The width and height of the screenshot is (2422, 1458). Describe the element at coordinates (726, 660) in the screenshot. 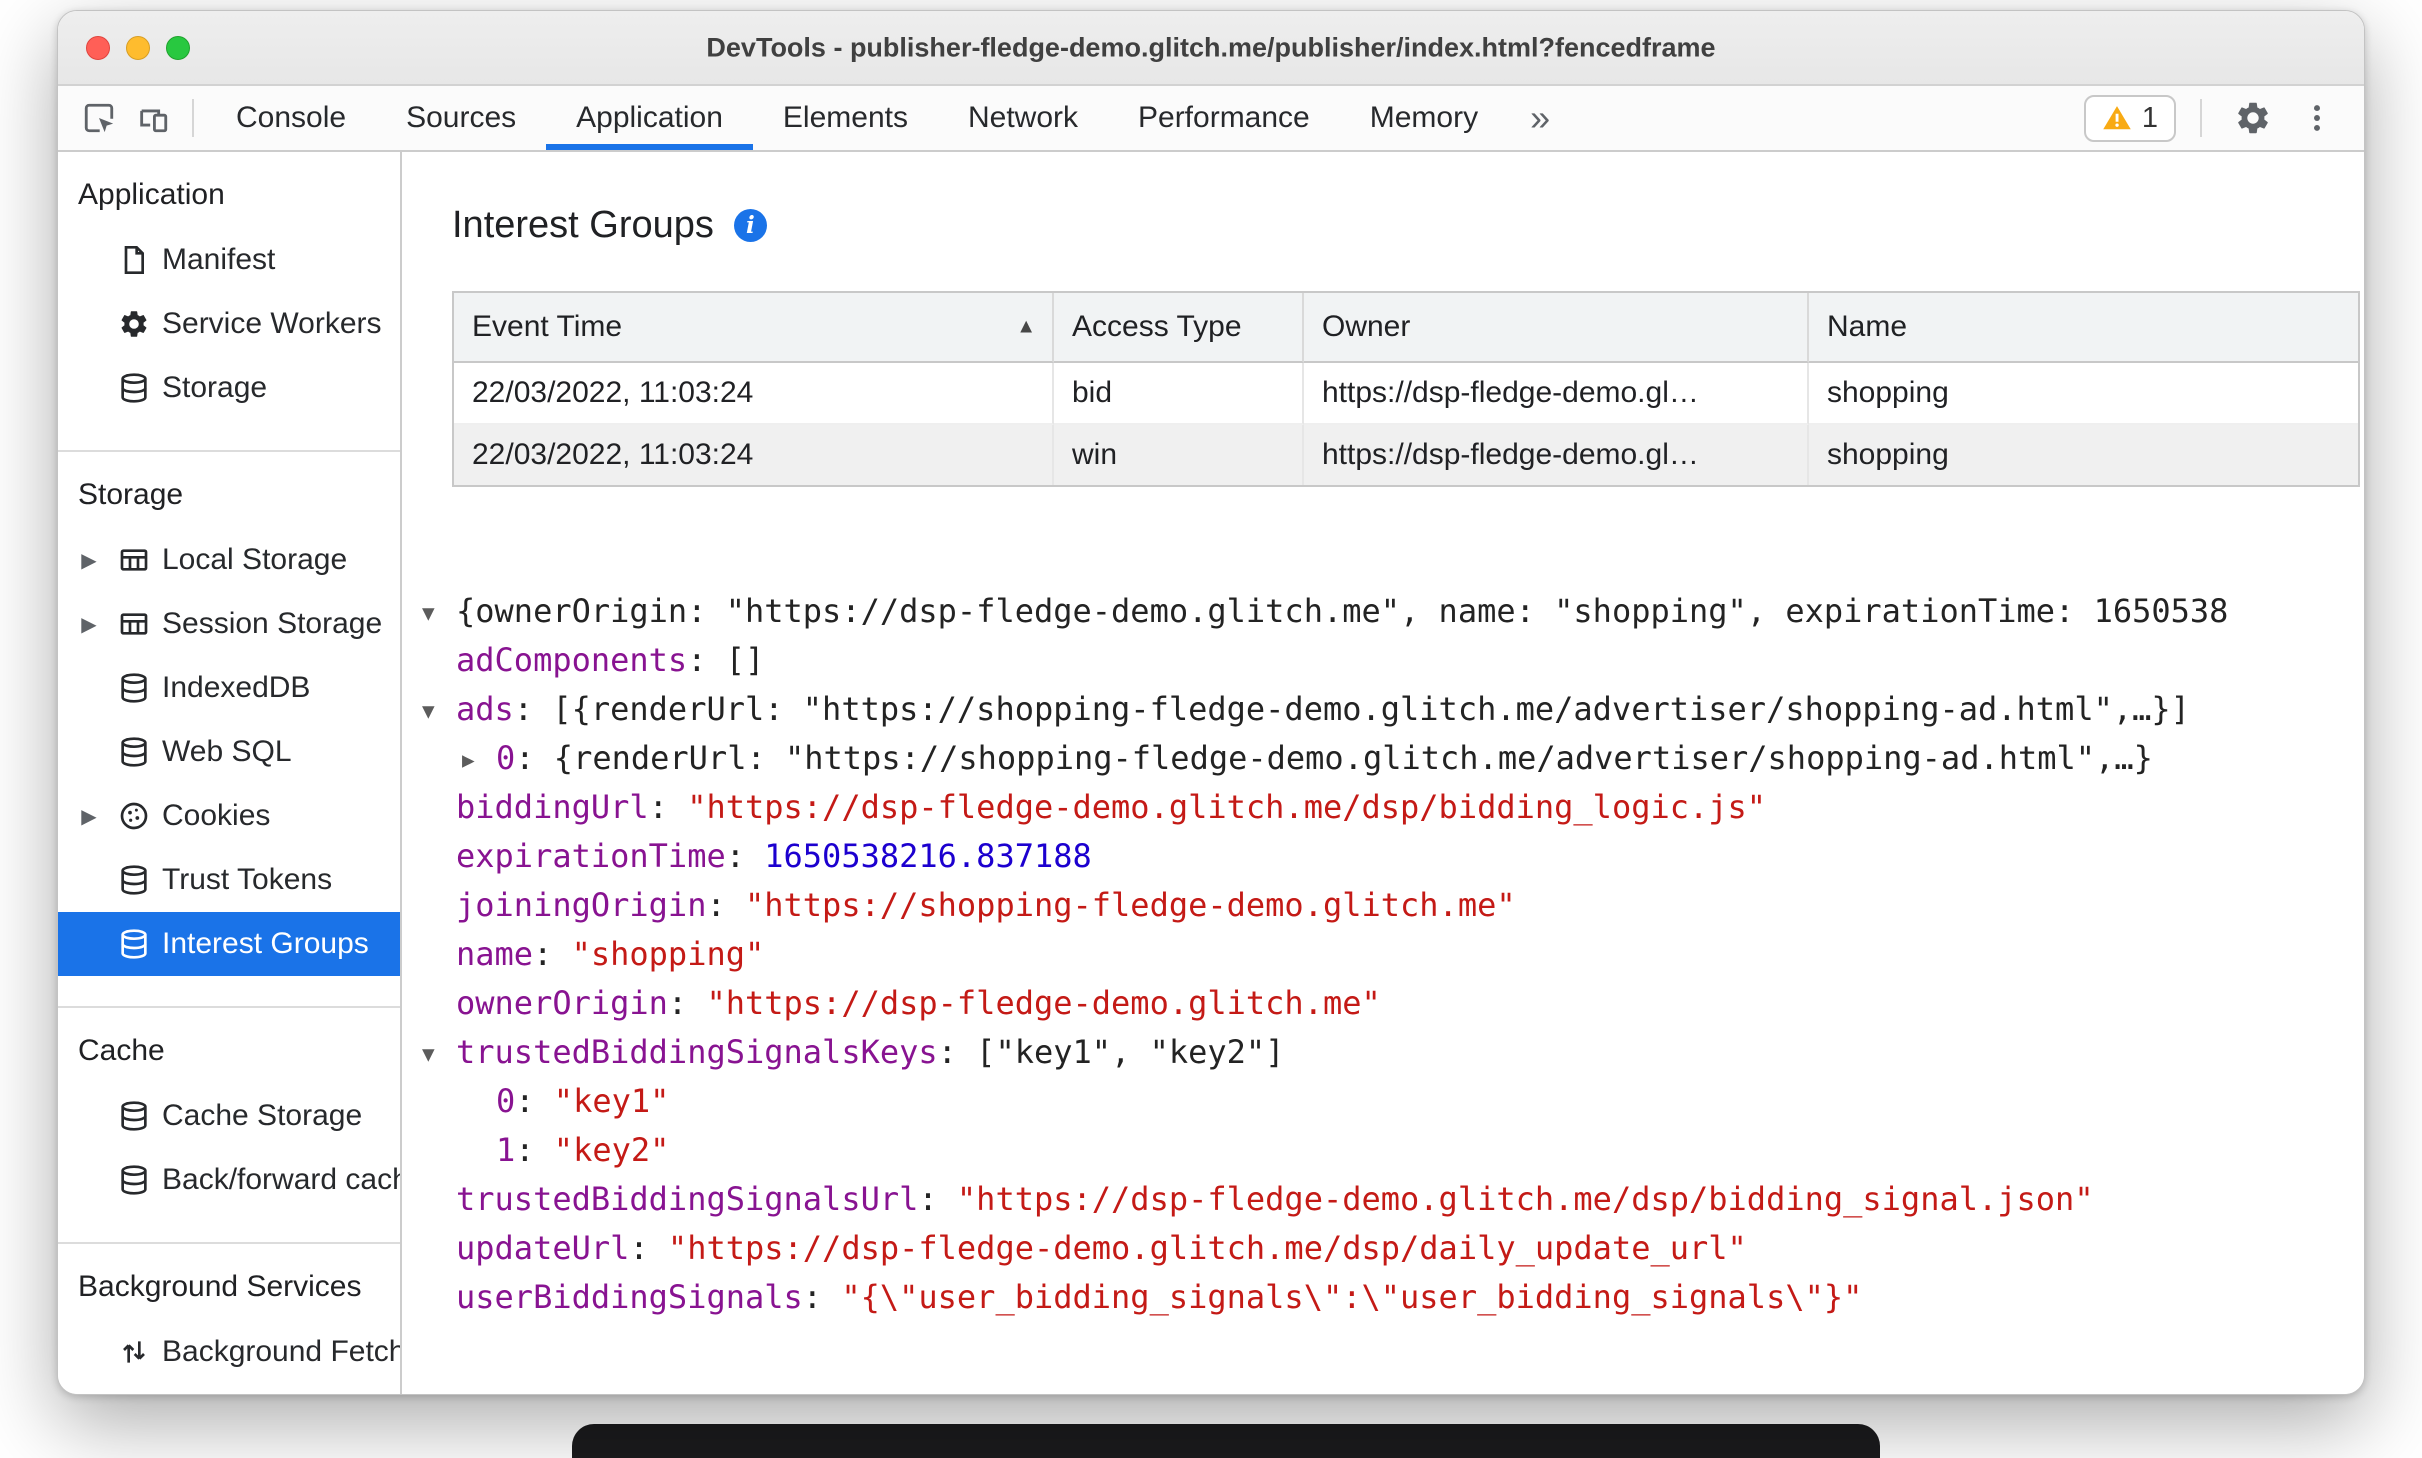

I see `tree-text: : []` at that location.